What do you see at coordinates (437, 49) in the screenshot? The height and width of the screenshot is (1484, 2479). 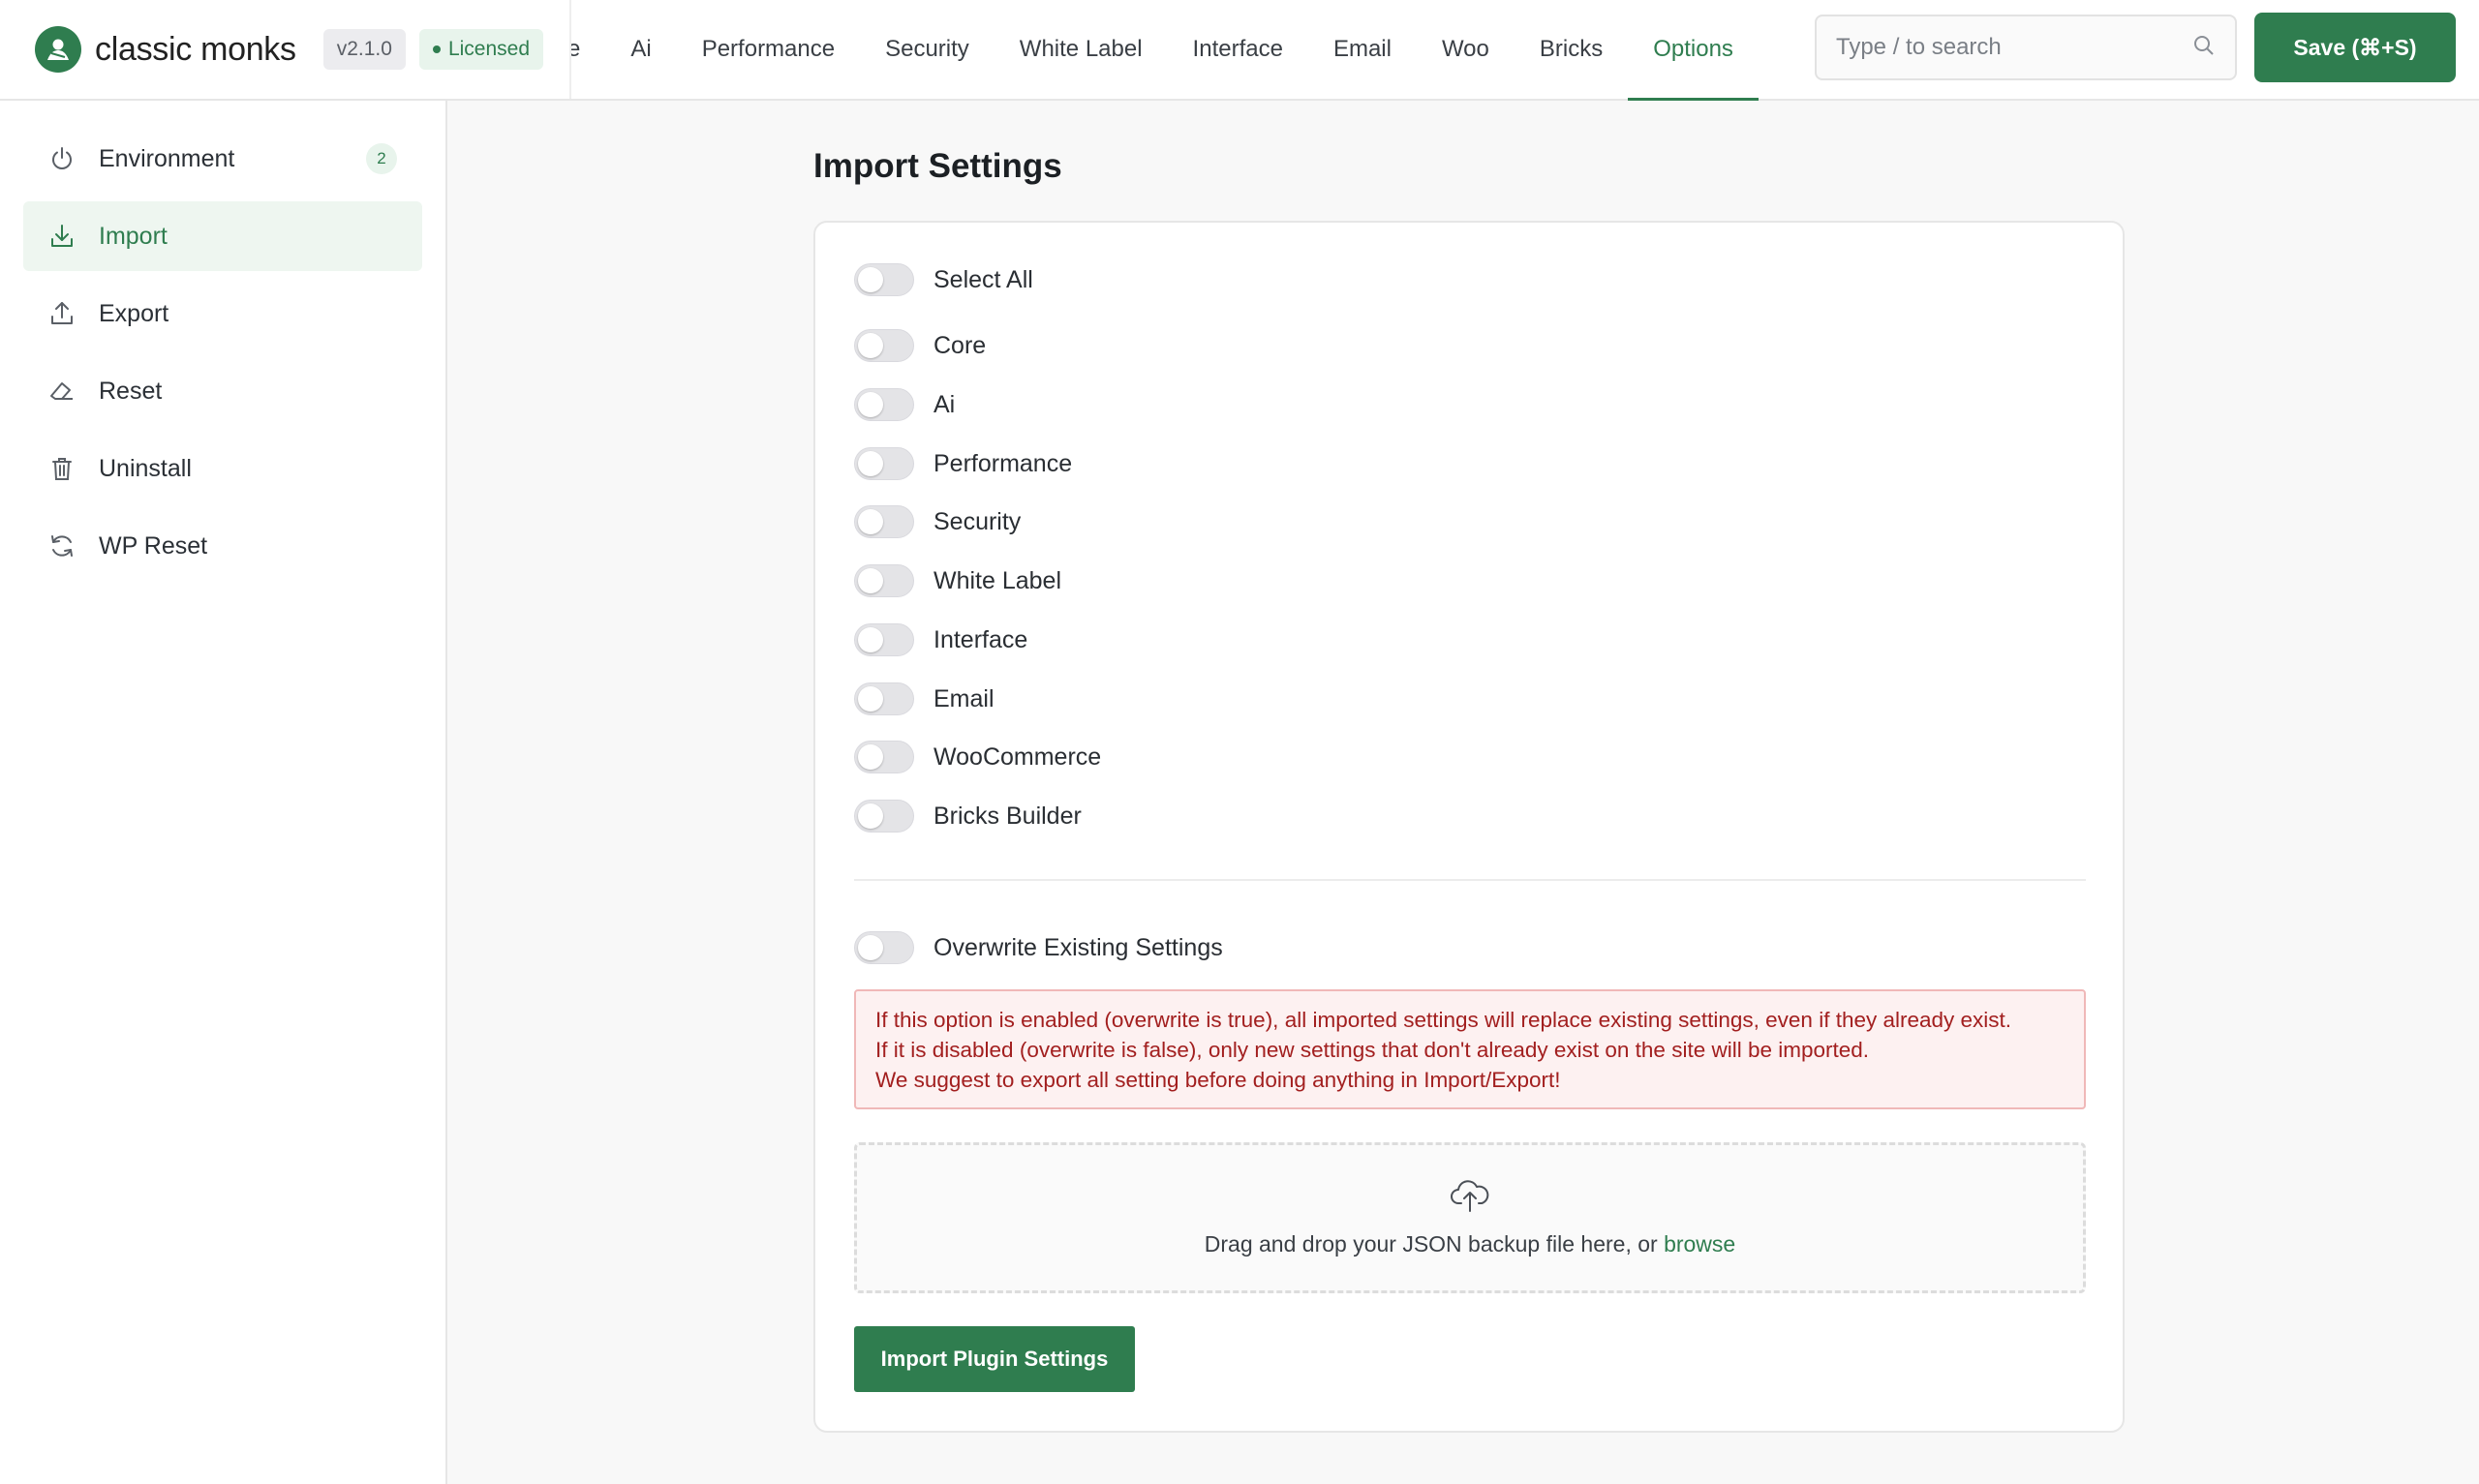 I see `status-dot-icon` at bounding box center [437, 49].